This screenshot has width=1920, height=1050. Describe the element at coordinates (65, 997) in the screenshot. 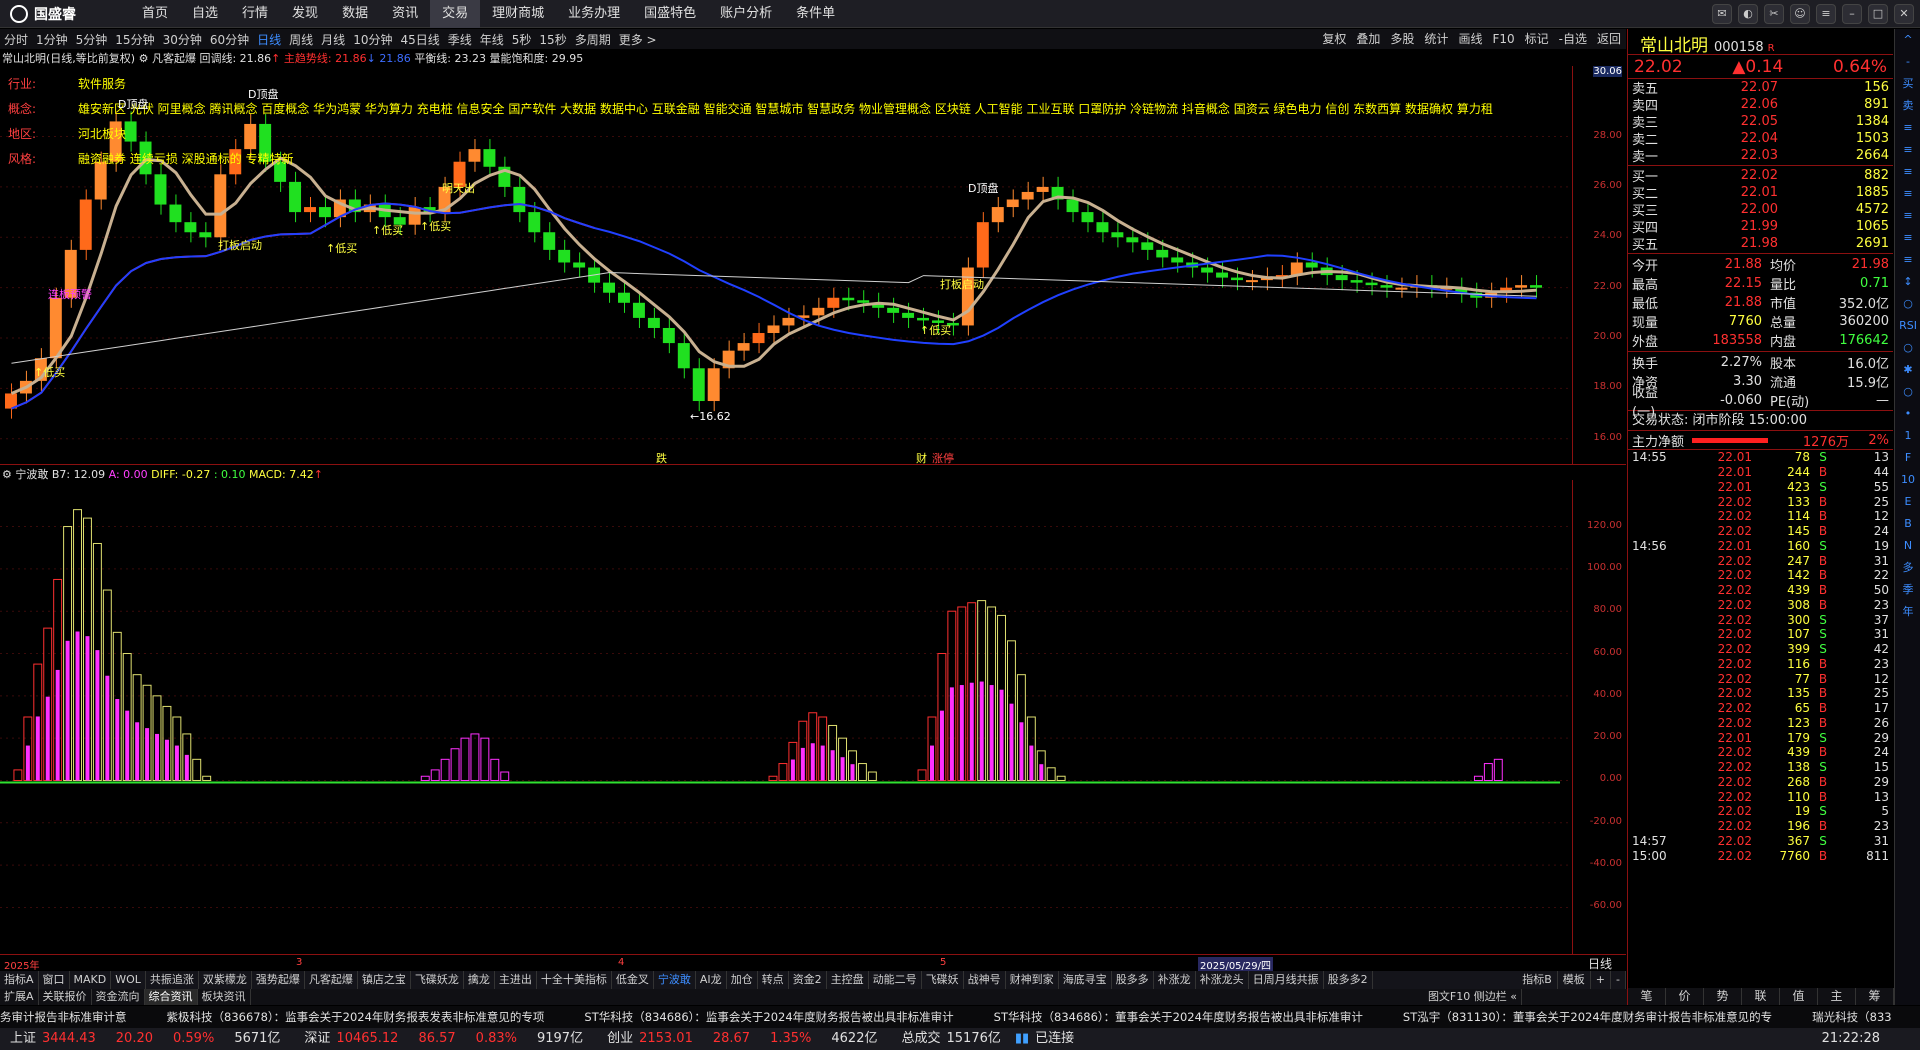

I see `sub-tab: 关联报价` at that location.